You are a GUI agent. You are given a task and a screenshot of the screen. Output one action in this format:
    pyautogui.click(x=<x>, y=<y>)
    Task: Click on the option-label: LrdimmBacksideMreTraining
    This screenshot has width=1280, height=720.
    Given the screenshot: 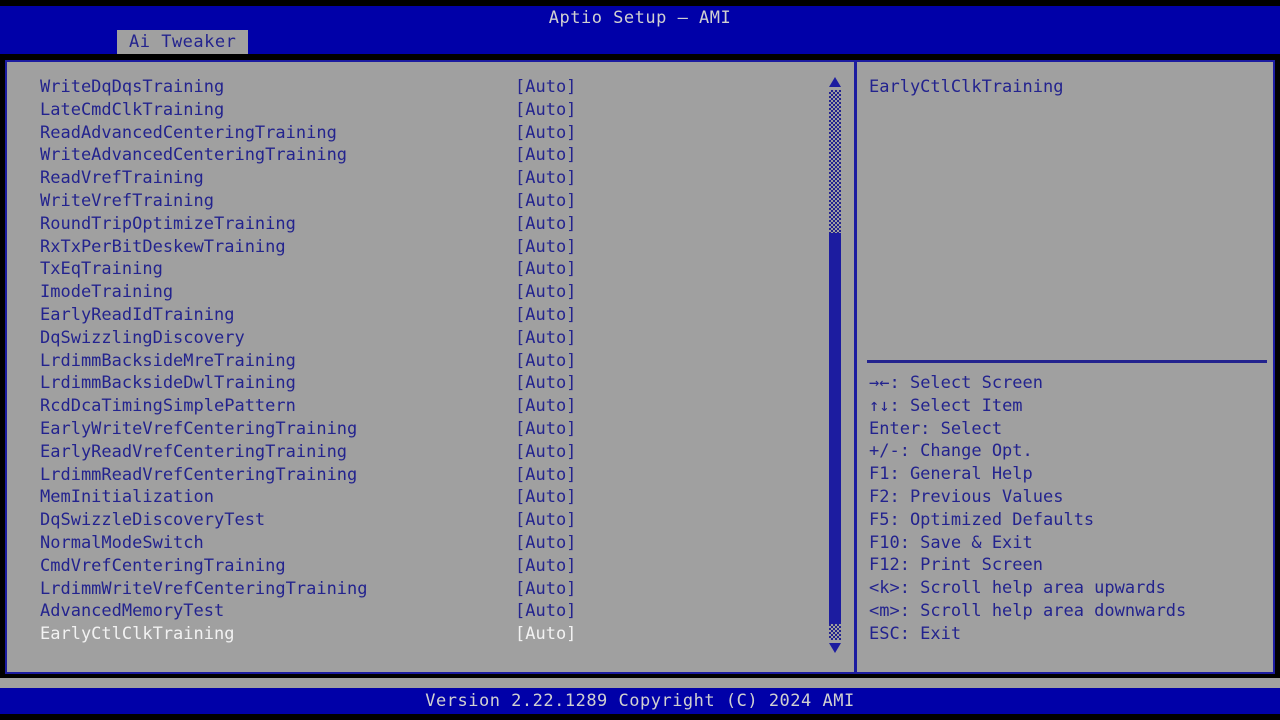 What is the action you would take?
    pyautogui.click(x=168, y=360)
    